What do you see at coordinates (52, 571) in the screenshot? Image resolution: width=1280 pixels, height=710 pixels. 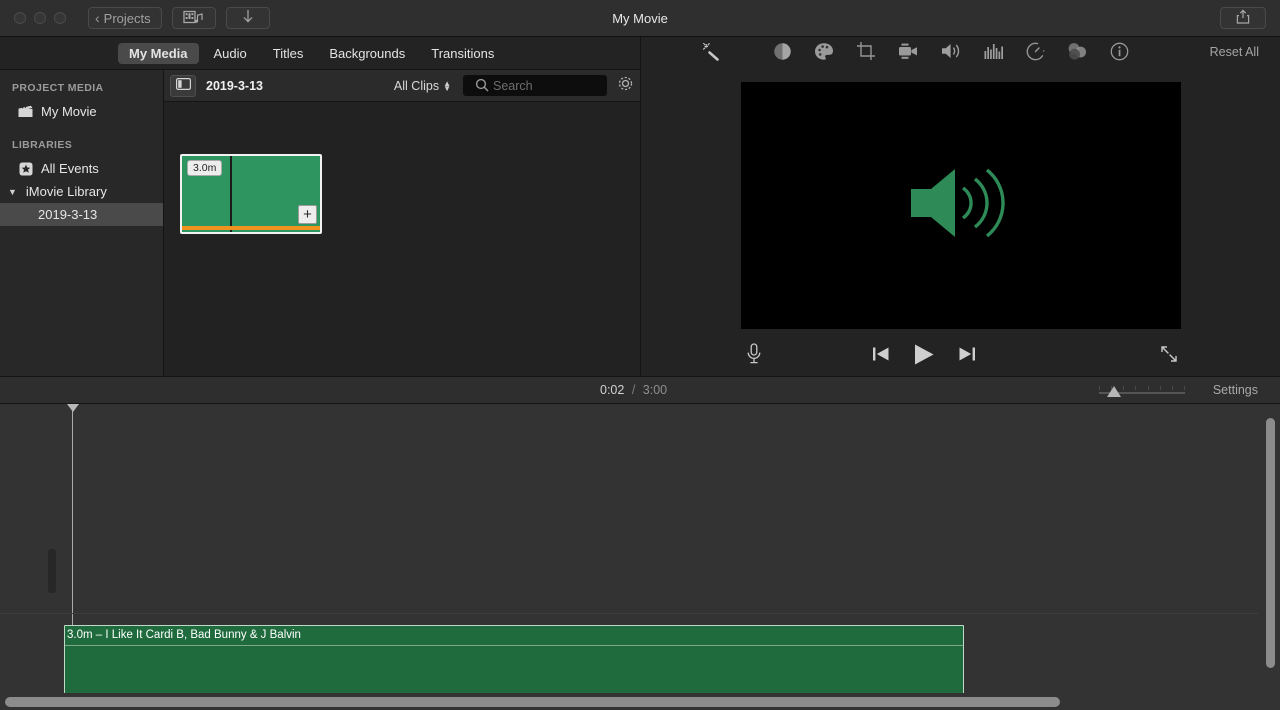 I see `timeline-drag-handle` at bounding box center [52, 571].